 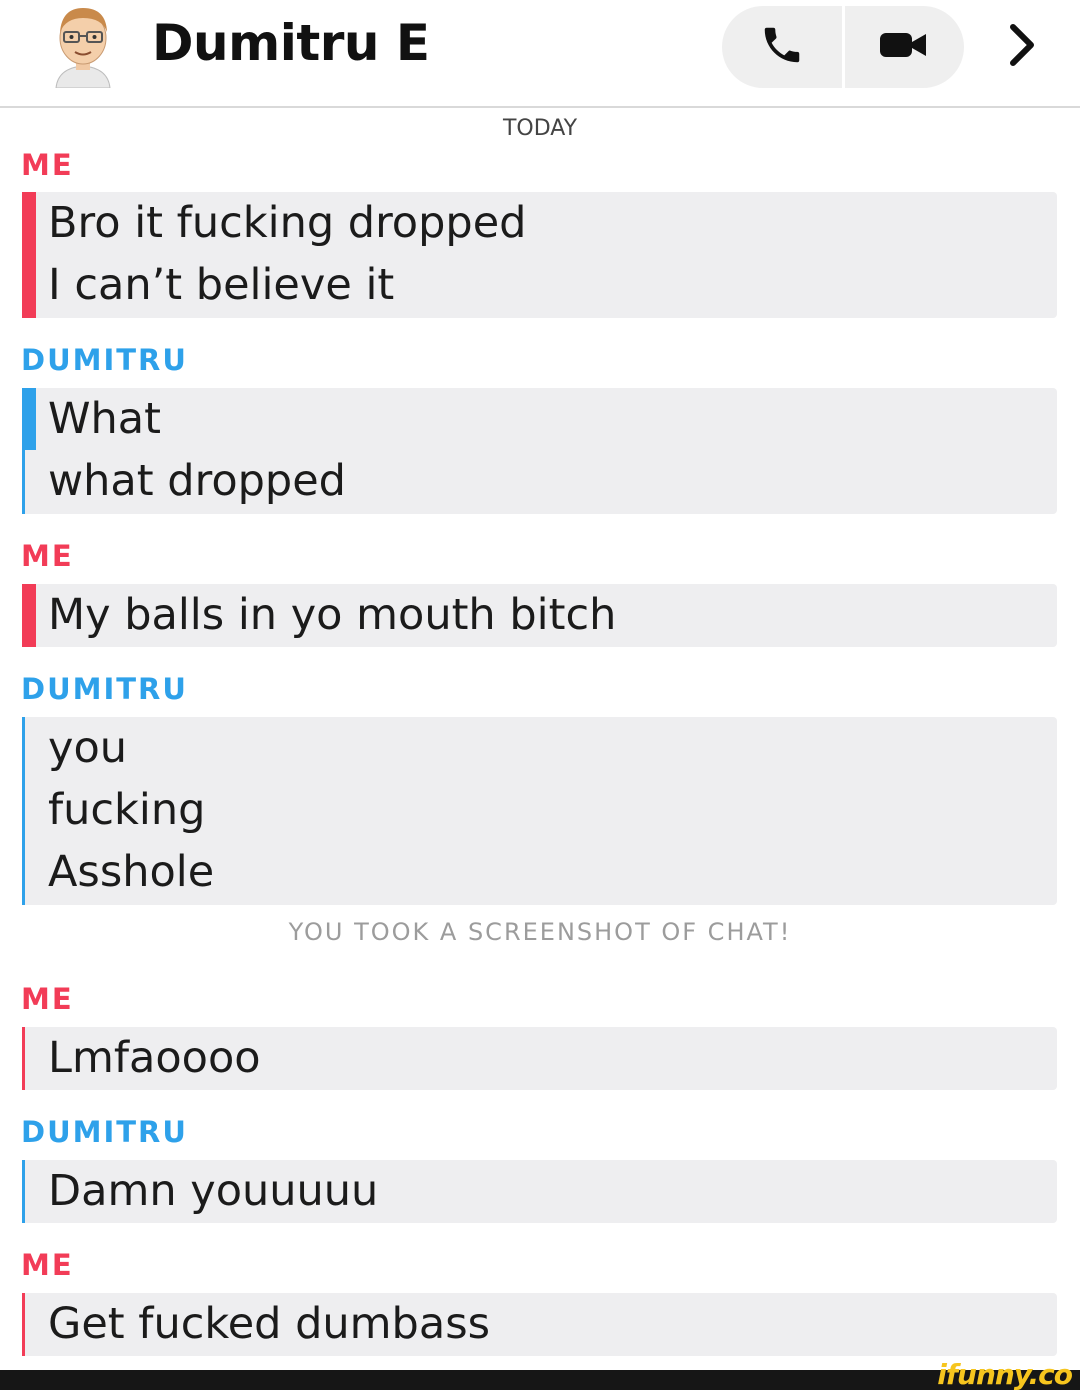 What do you see at coordinates (88, 748) in the screenshot?
I see `message-text: you` at bounding box center [88, 748].